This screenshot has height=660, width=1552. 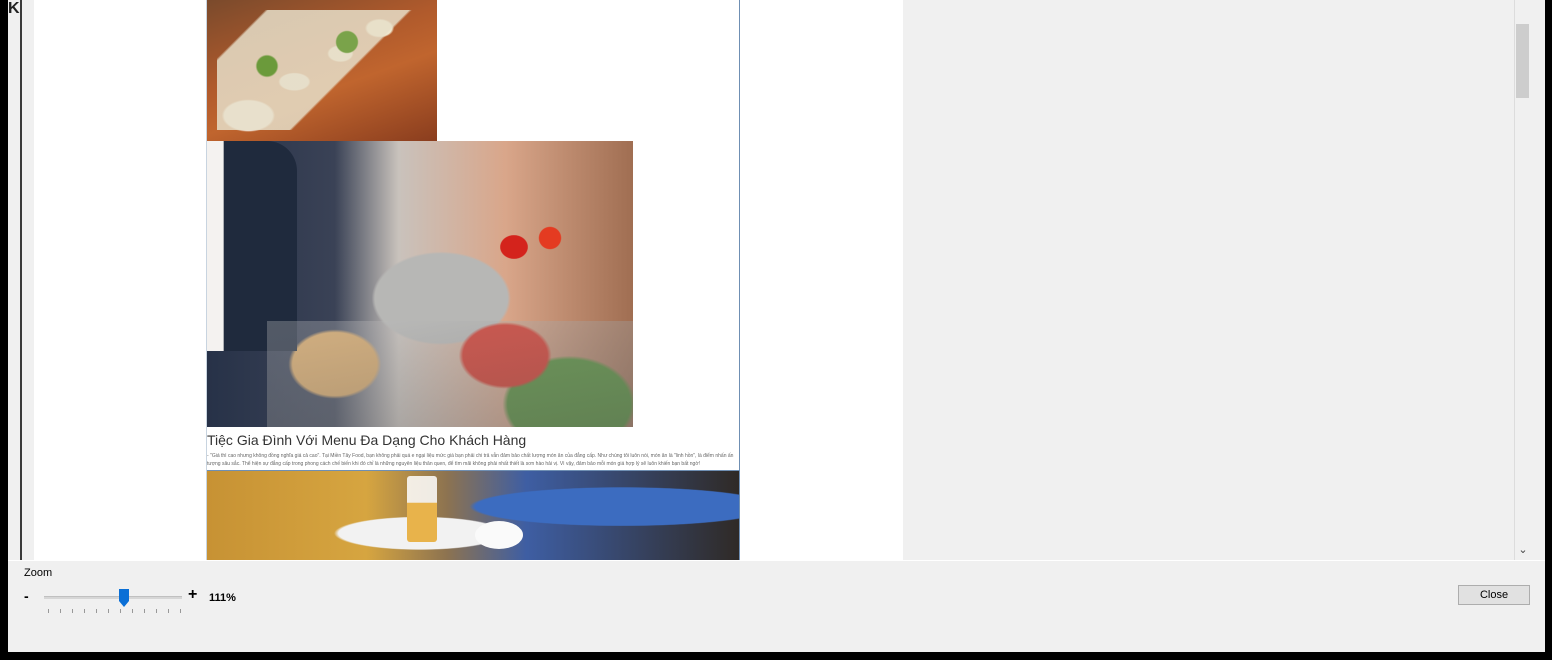 I want to click on zoom-out-button: -, so click(x=26, y=596).